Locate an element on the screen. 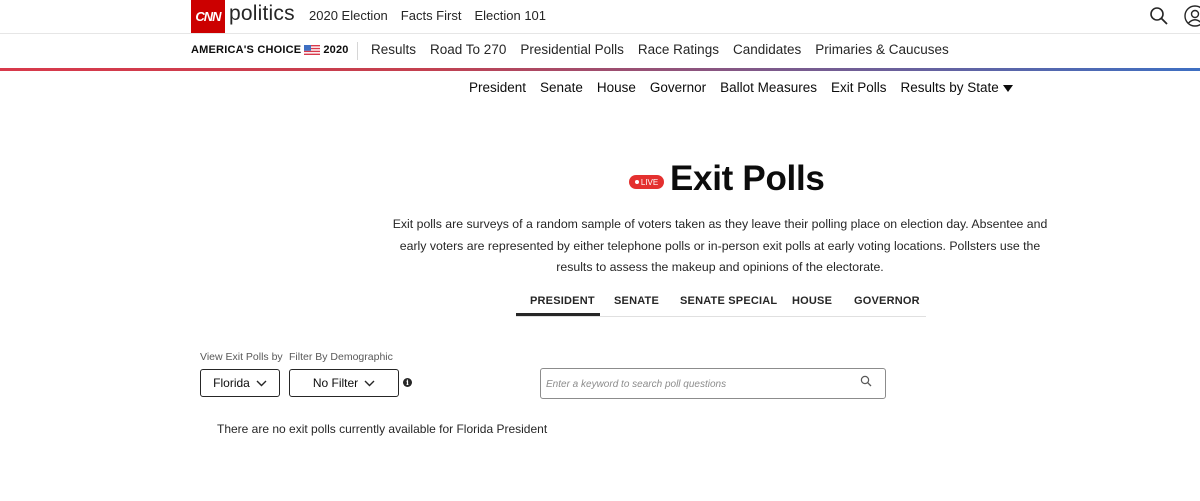  party-gradient-bar is located at coordinates (600, 69).